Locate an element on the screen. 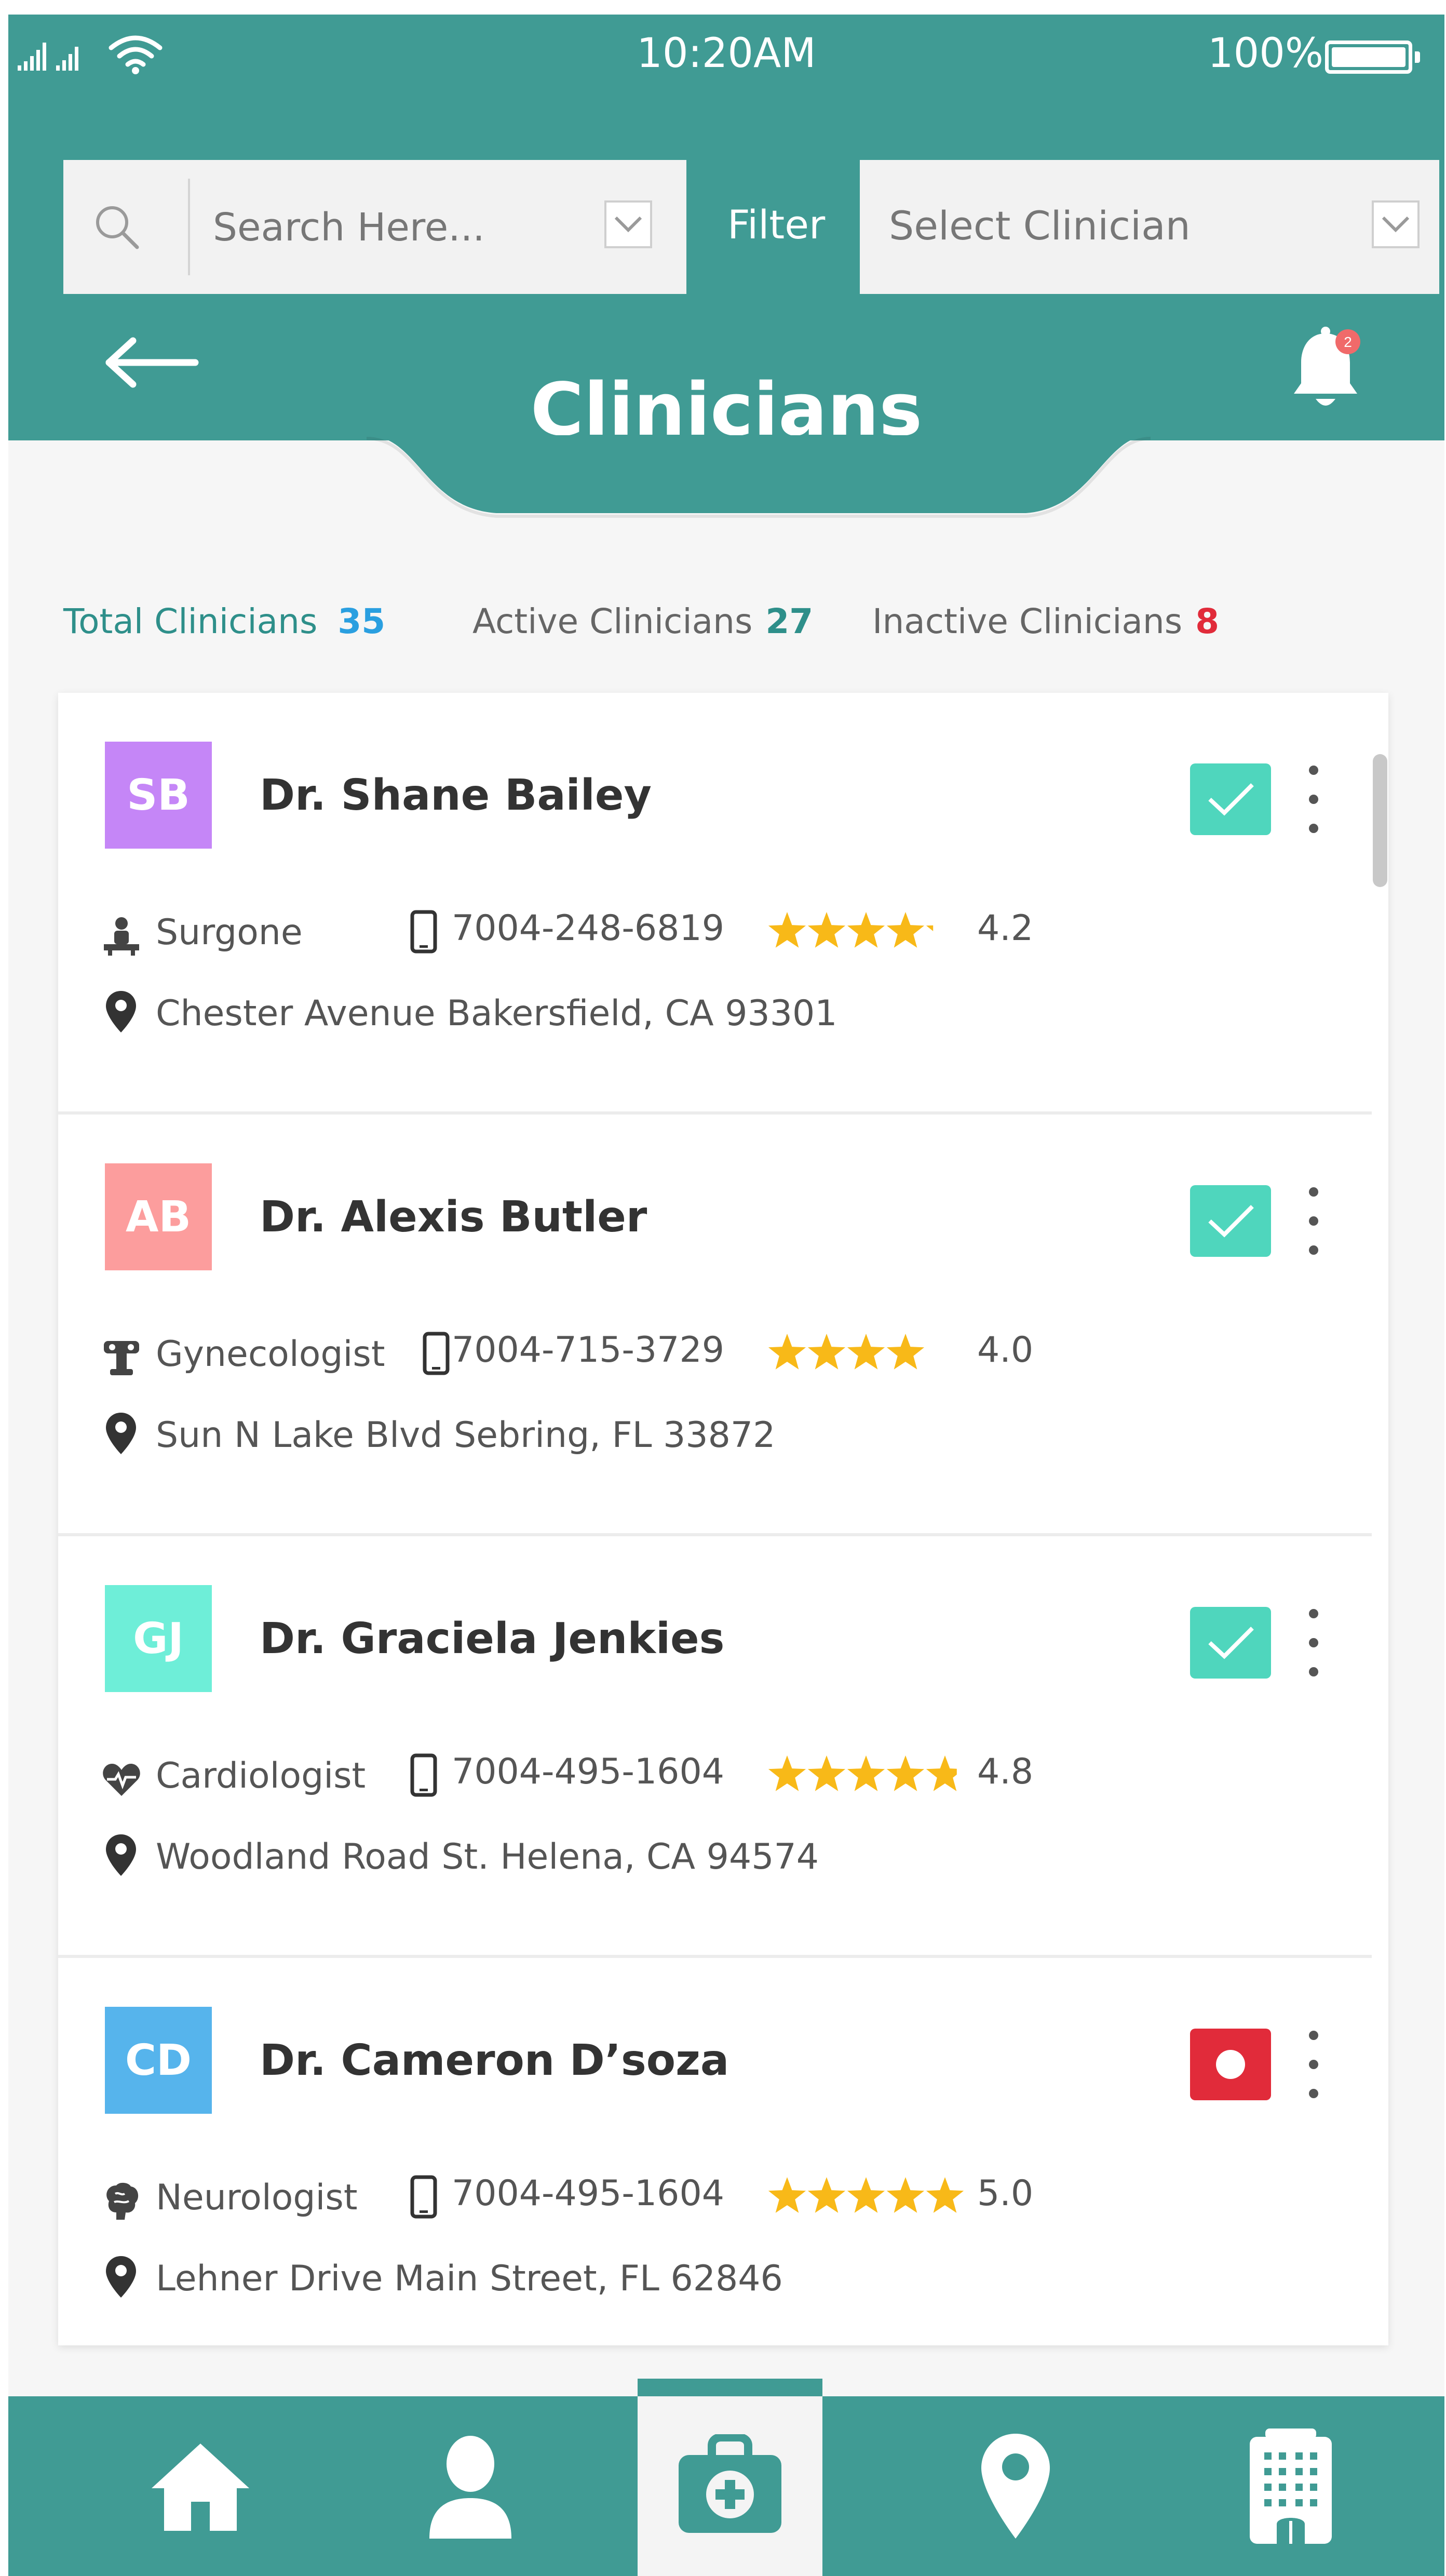 The height and width of the screenshot is (2576, 1446). nav-location is located at coordinates (1015, 2486).